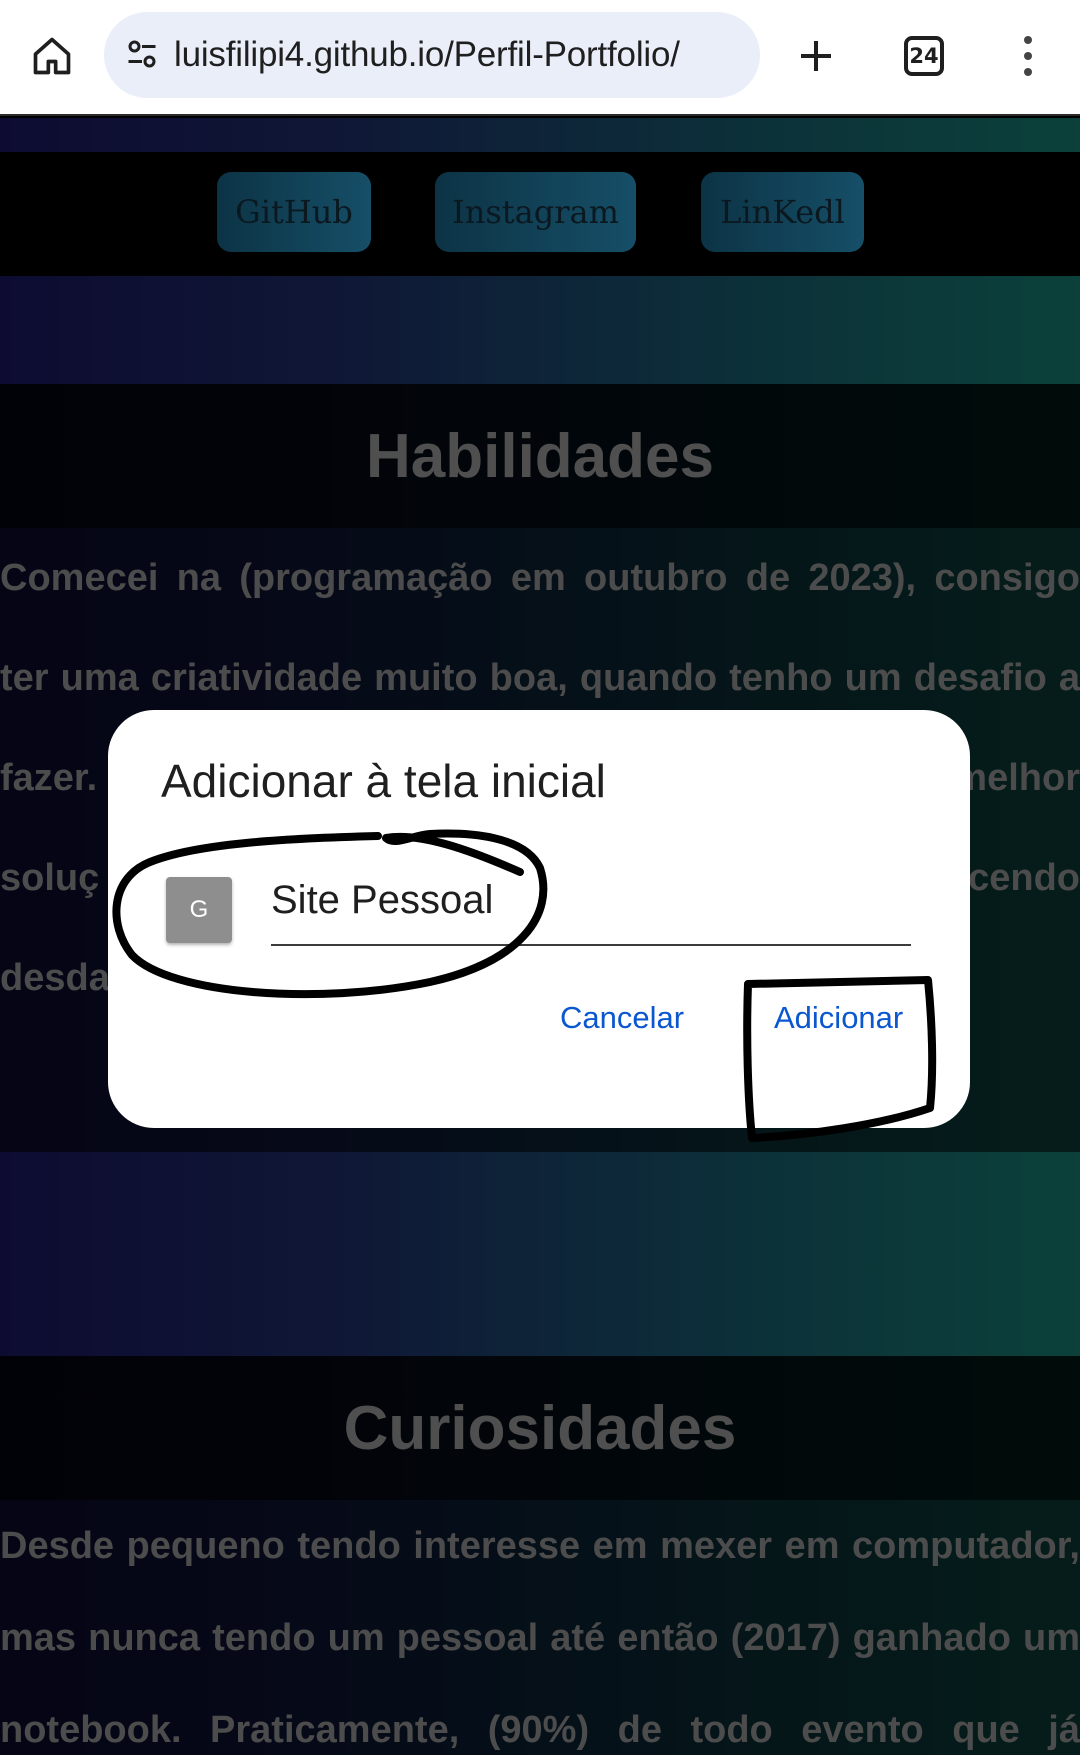  I want to click on home-button, so click(52, 56).